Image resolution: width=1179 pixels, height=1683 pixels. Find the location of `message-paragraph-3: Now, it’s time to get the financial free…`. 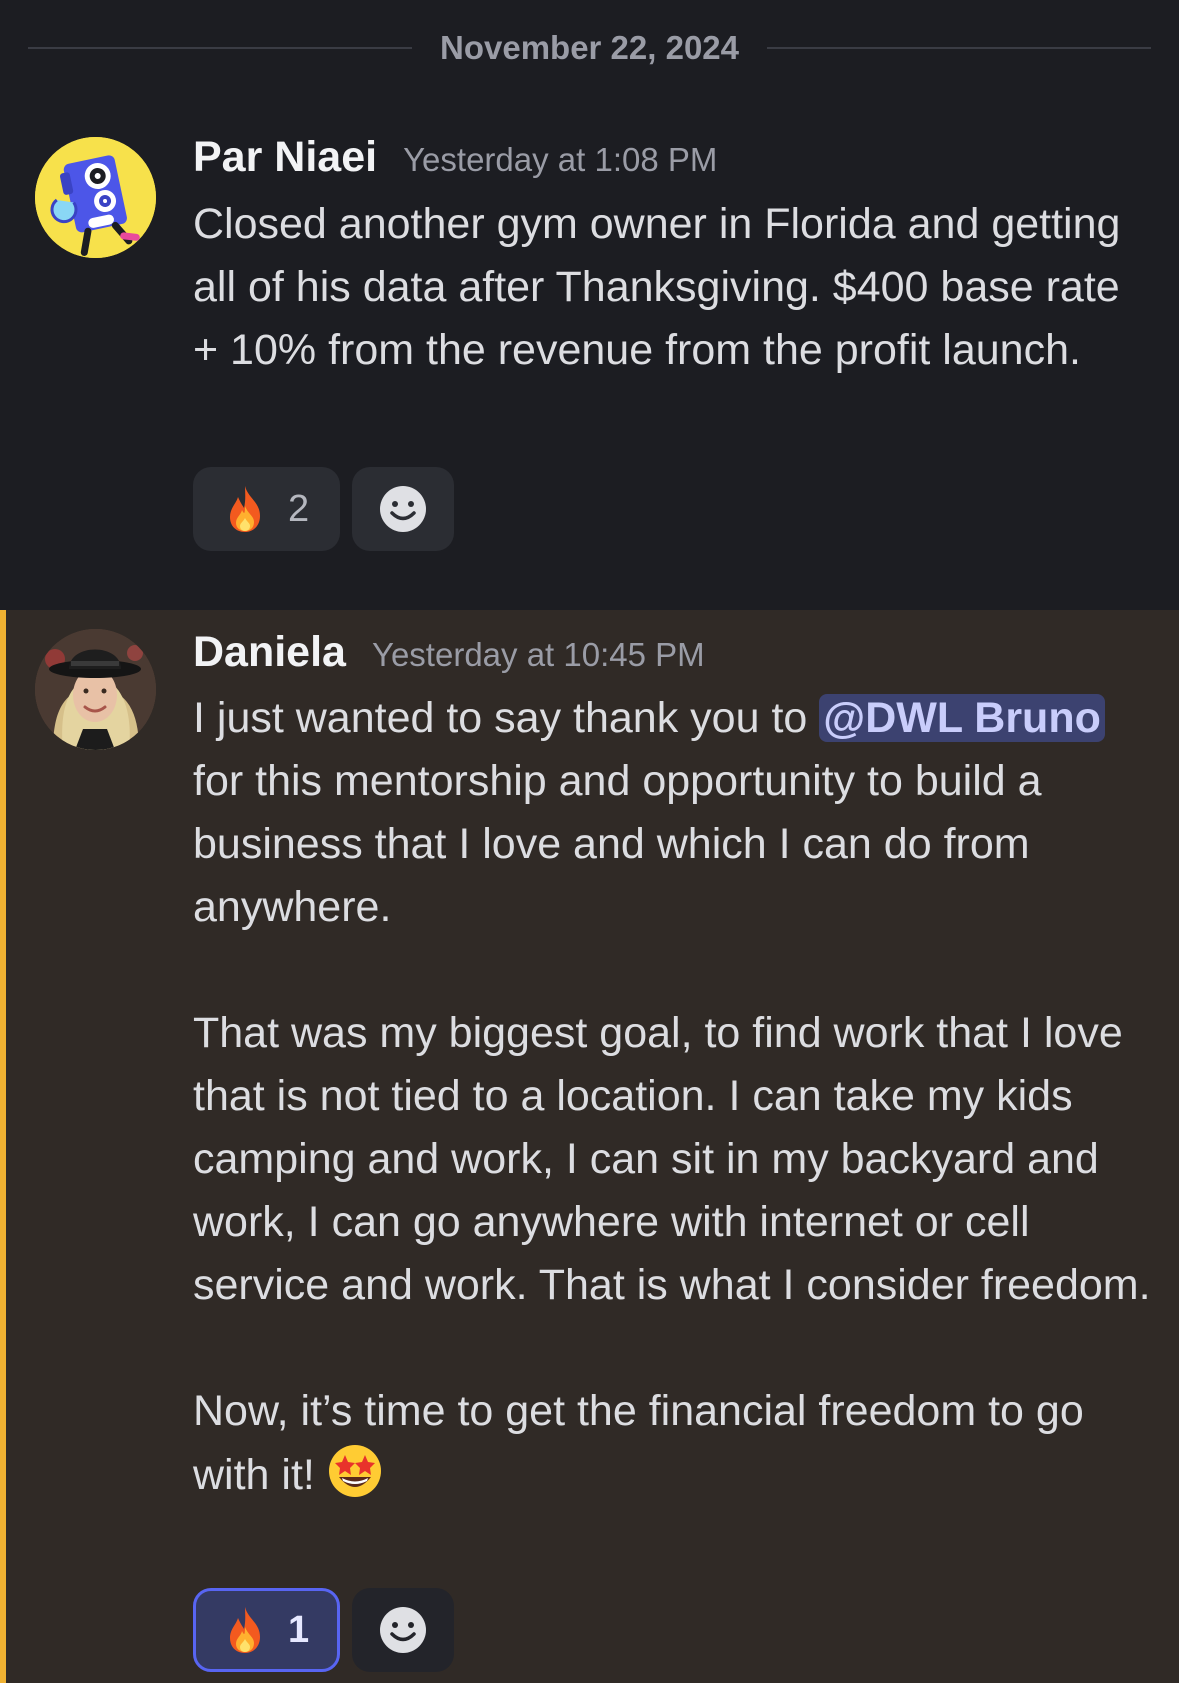

message-paragraph-3: Now, it’s time to get the financial free… is located at coordinates (673, 1443).